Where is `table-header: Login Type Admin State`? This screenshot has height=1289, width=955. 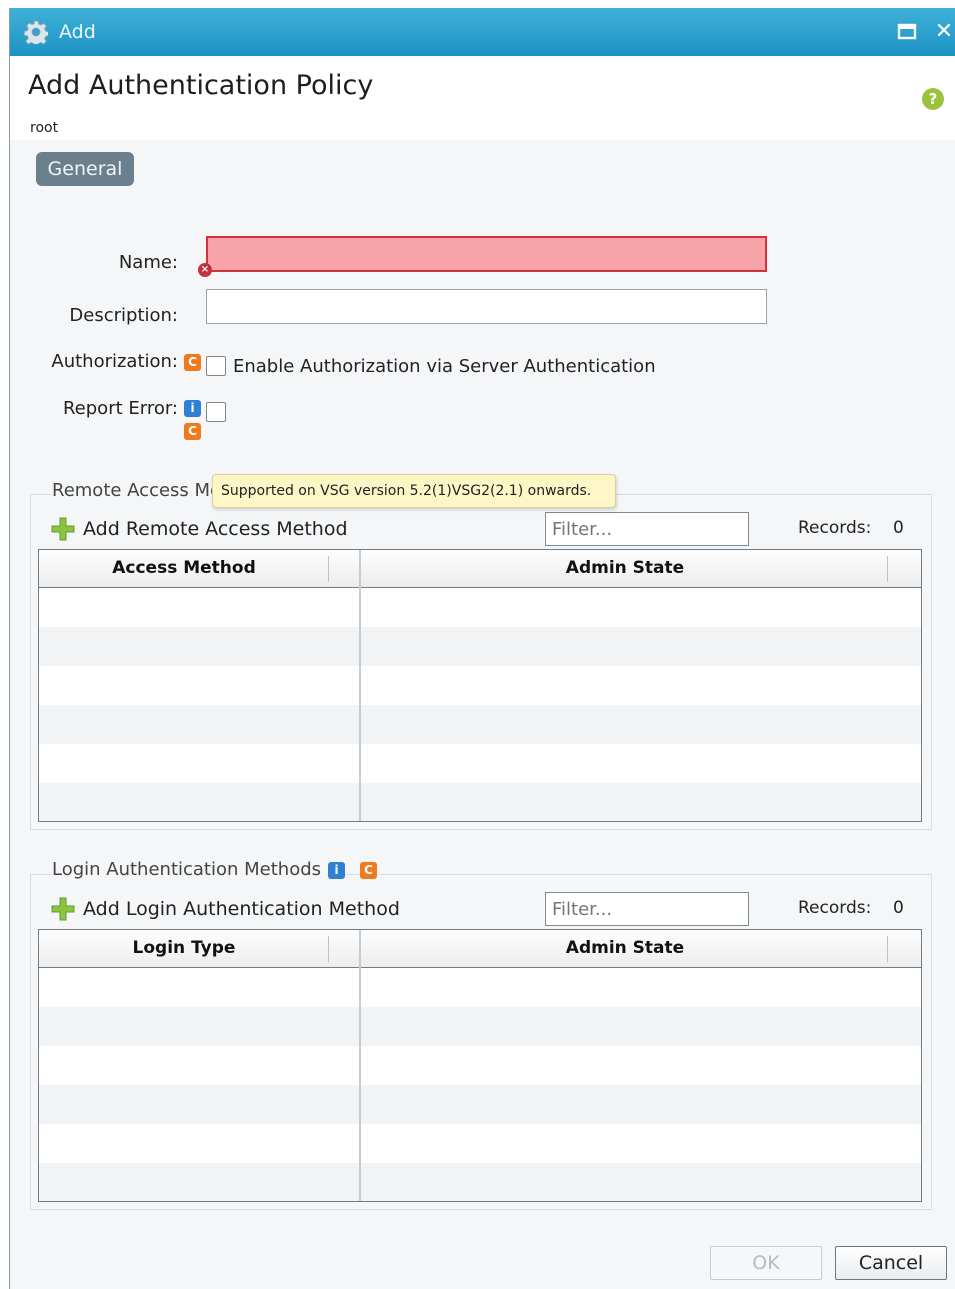
table-header: Login Type Admin State is located at coordinates (480, 949).